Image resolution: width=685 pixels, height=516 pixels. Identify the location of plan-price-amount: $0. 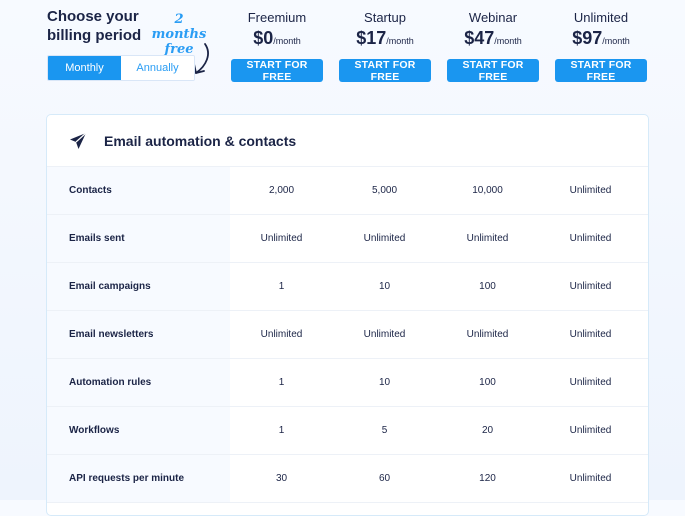
(263, 38).